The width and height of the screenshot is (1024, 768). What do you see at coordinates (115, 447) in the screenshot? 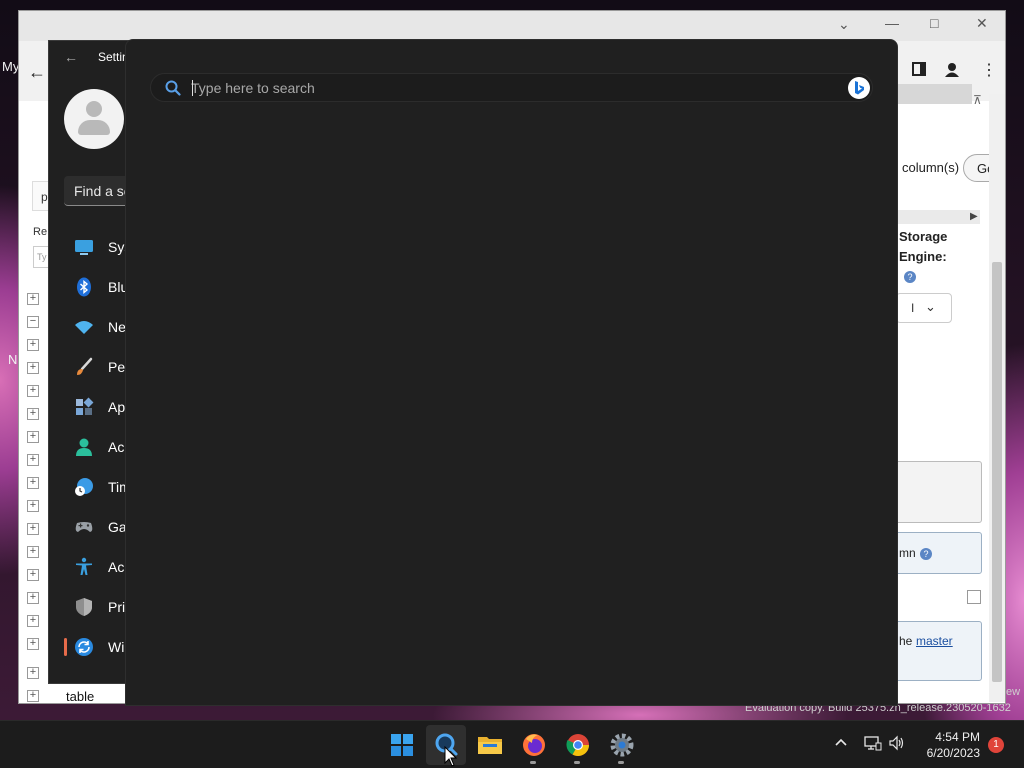
I see `sidebar-item-accounts: Accounts` at bounding box center [115, 447].